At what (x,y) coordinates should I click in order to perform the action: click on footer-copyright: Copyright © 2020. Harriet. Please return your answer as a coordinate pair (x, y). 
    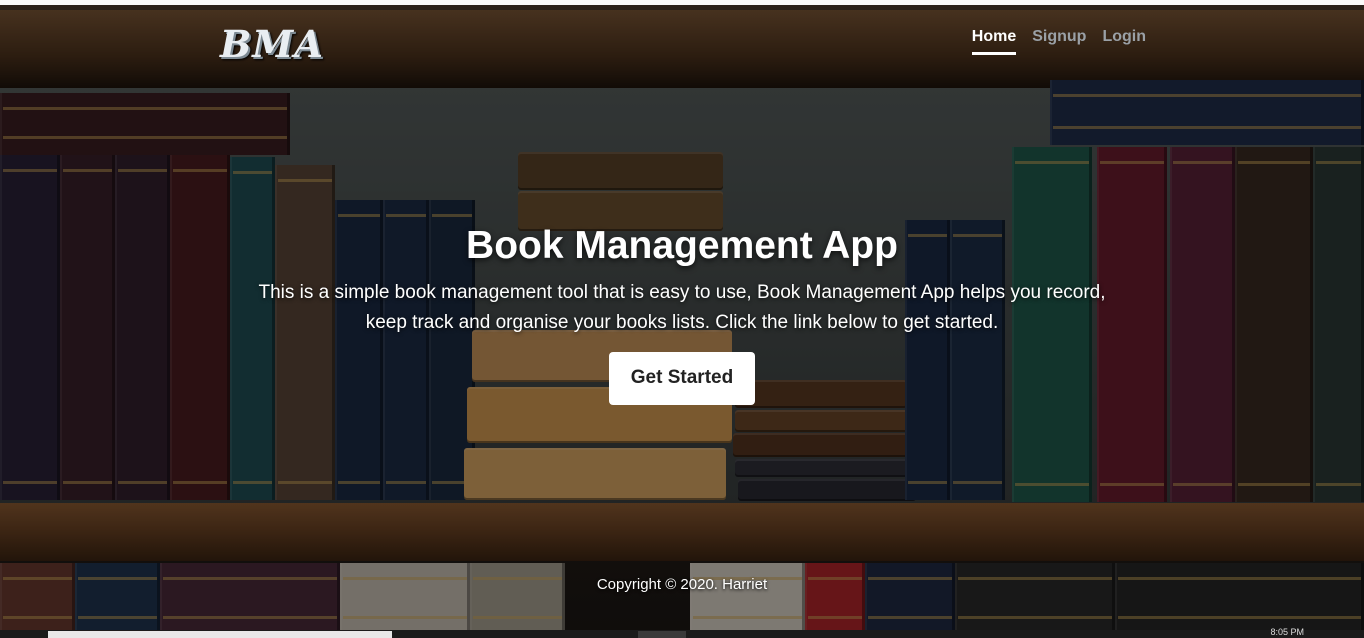
    Looking at the image, I should click on (682, 584).